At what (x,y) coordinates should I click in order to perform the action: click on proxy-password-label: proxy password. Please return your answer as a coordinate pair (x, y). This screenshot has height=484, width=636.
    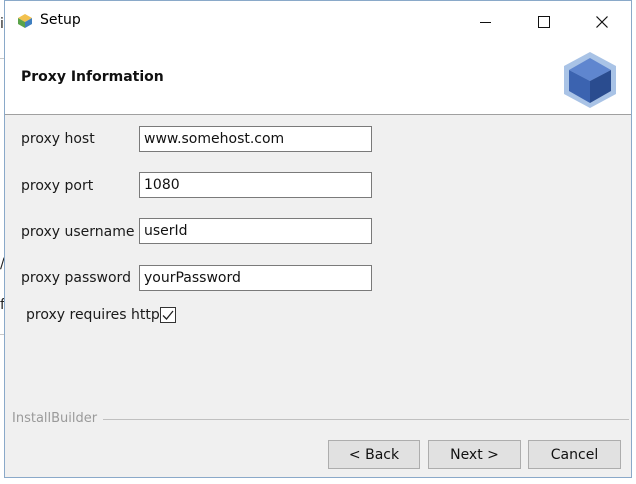
    Looking at the image, I should click on (76, 278).